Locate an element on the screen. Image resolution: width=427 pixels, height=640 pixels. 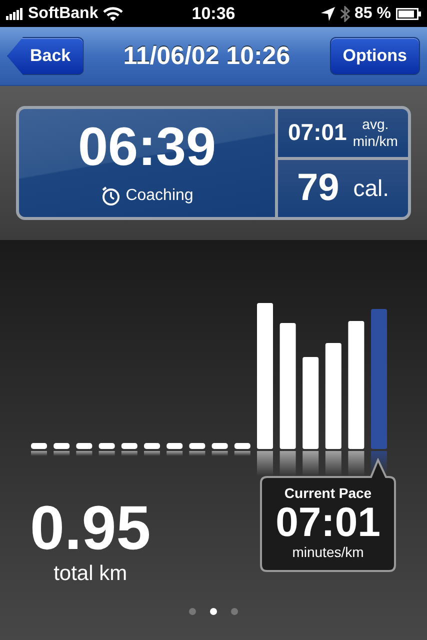
stopwatch-icon is located at coordinates (110, 196).